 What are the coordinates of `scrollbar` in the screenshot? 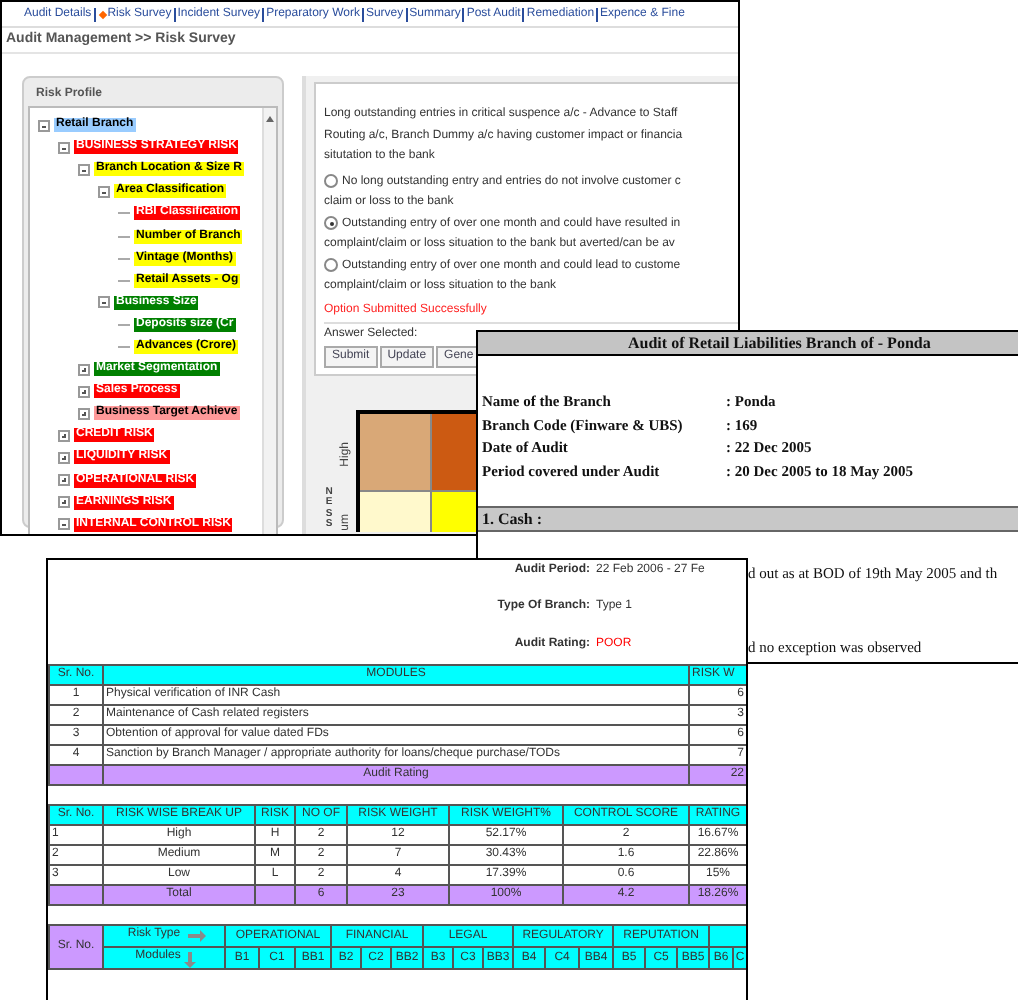 It's located at (269, 321).